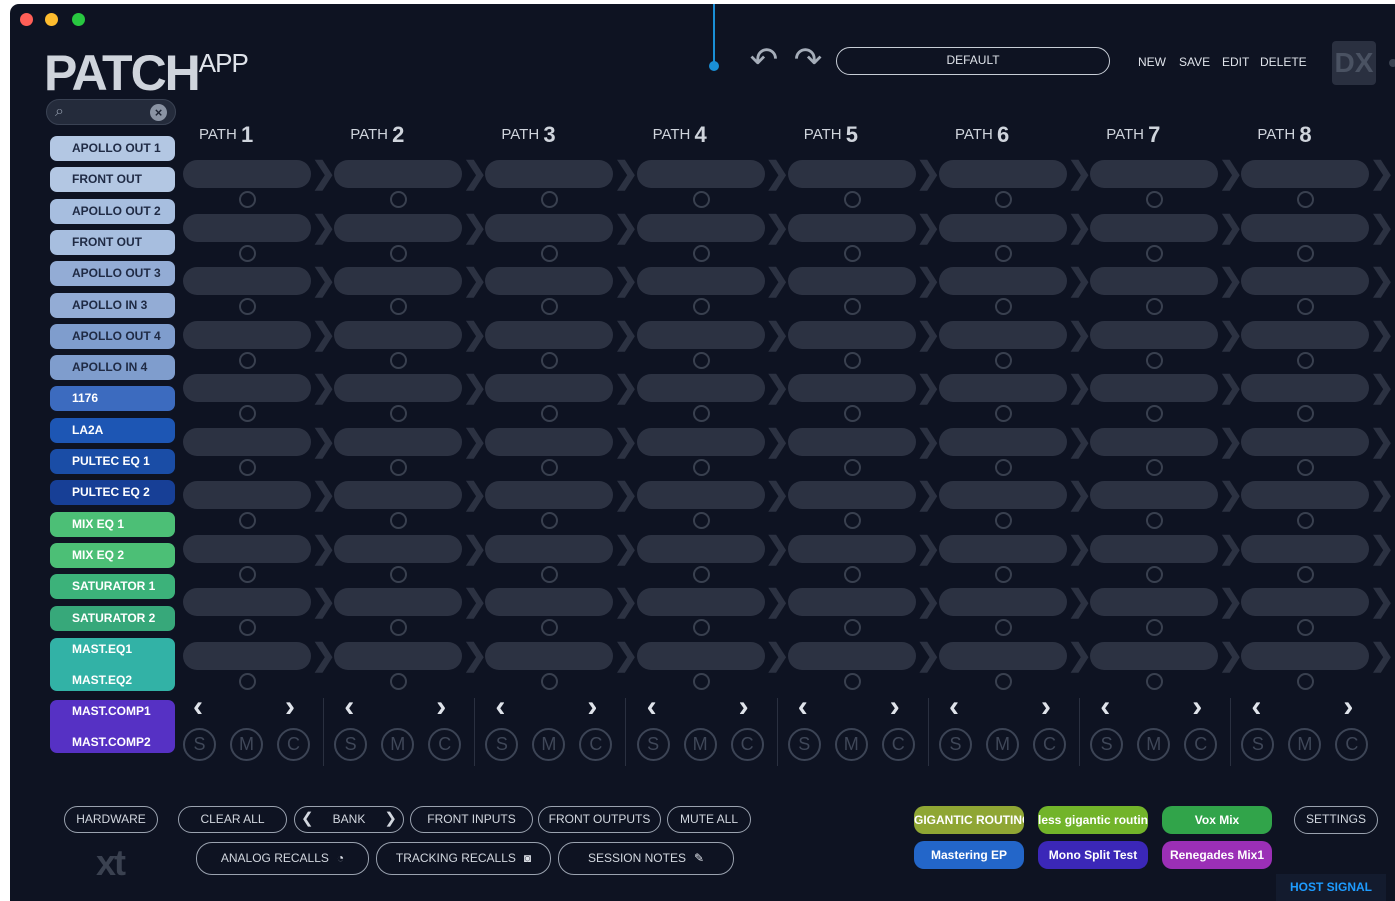 This screenshot has width=1395, height=901. What do you see at coordinates (112, 305) in the screenshot?
I see `source-item: APOLLO IN 3` at bounding box center [112, 305].